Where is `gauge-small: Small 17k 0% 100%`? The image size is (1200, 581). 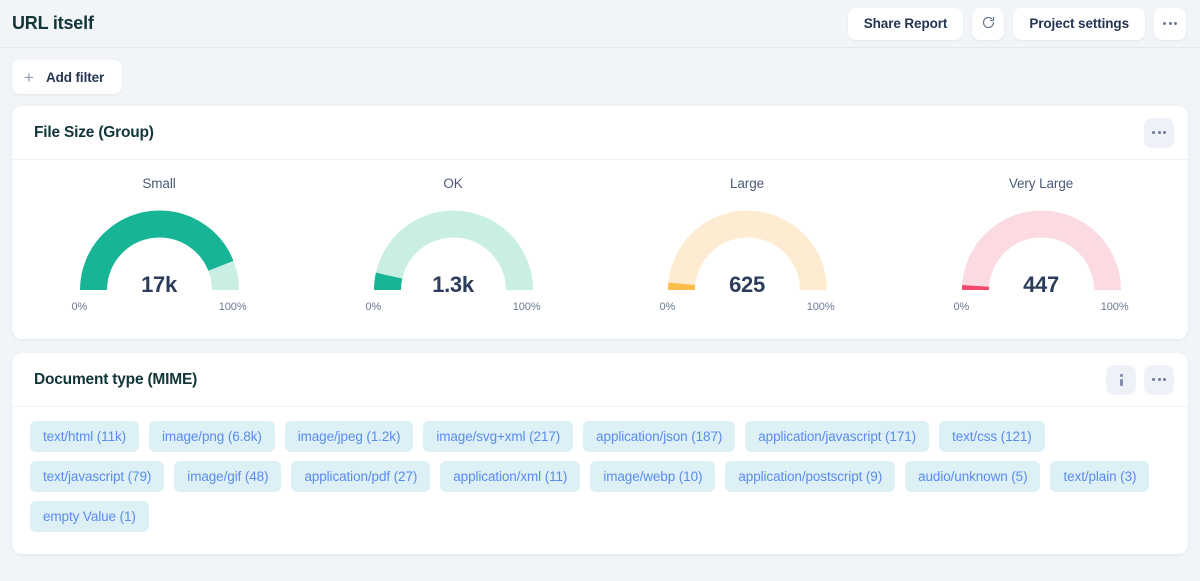 gauge-small: Small 17k 0% 100% is located at coordinates (159, 244).